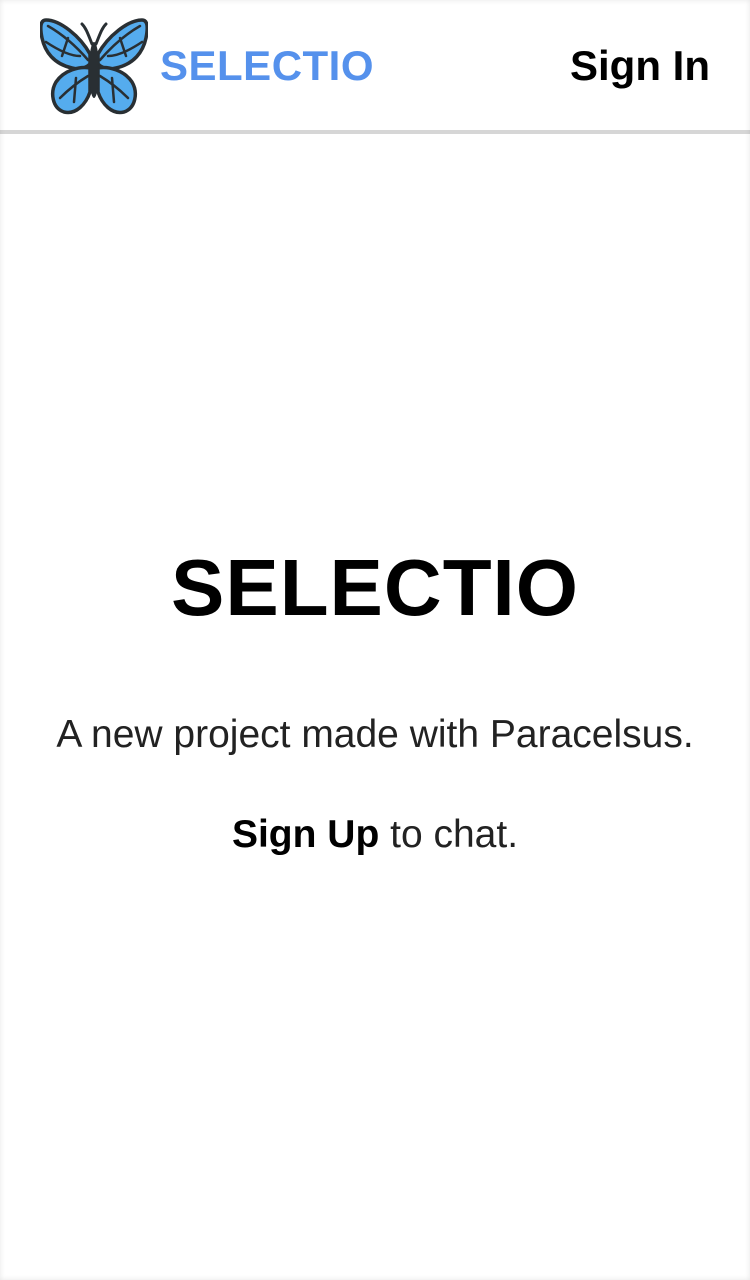 This screenshot has width=750, height=1280. I want to click on sign-up-link: Sign Up, so click(305, 834).